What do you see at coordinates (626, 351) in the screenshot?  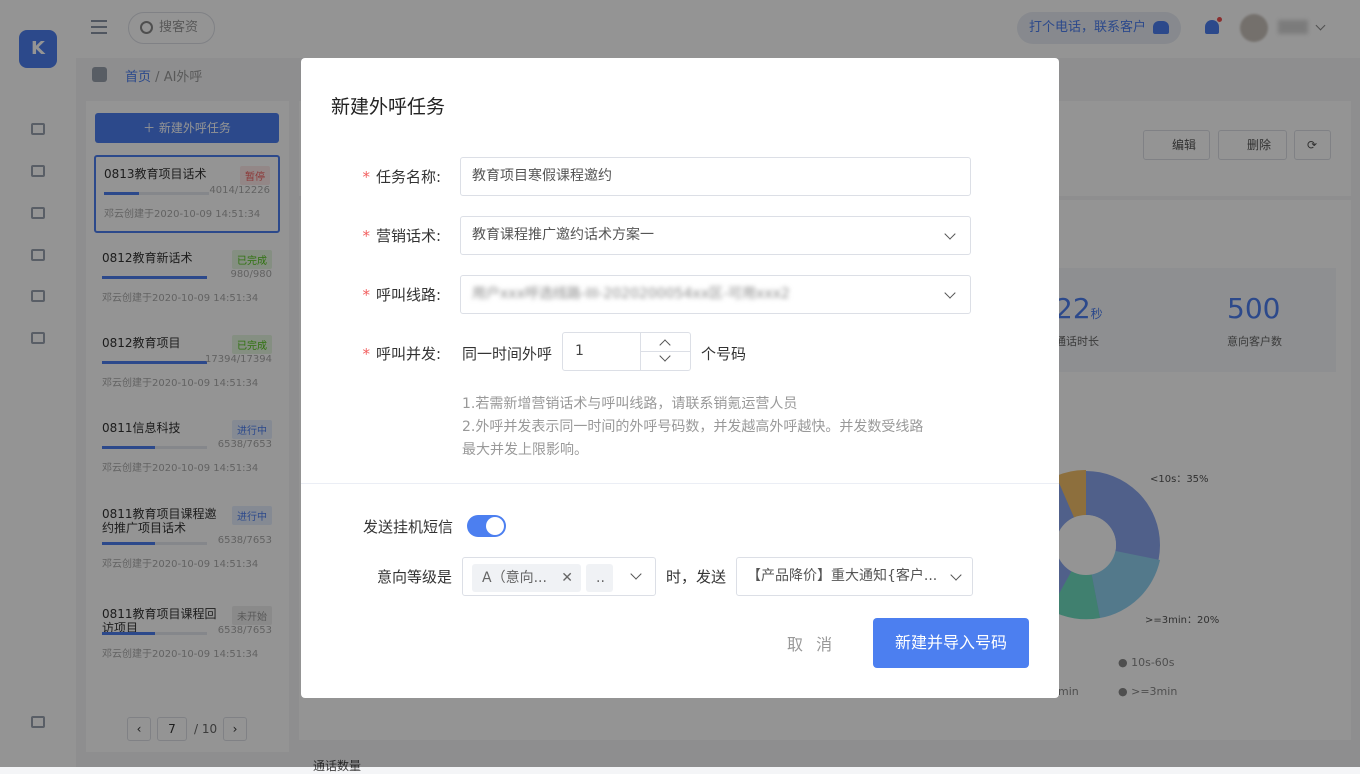 I see `concurrency-stepper: 1` at bounding box center [626, 351].